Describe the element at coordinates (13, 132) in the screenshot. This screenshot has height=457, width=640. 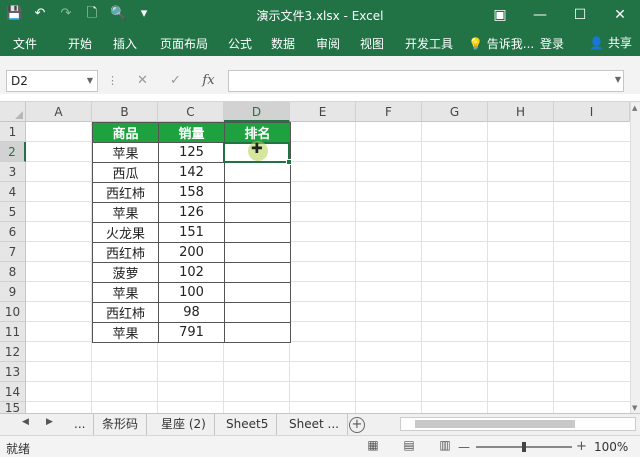
I see `row-header-1: 1` at that location.